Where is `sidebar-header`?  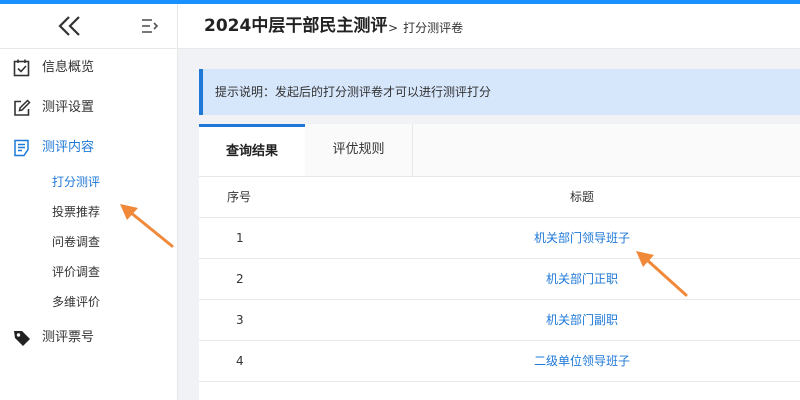 sidebar-header is located at coordinates (88, 26).